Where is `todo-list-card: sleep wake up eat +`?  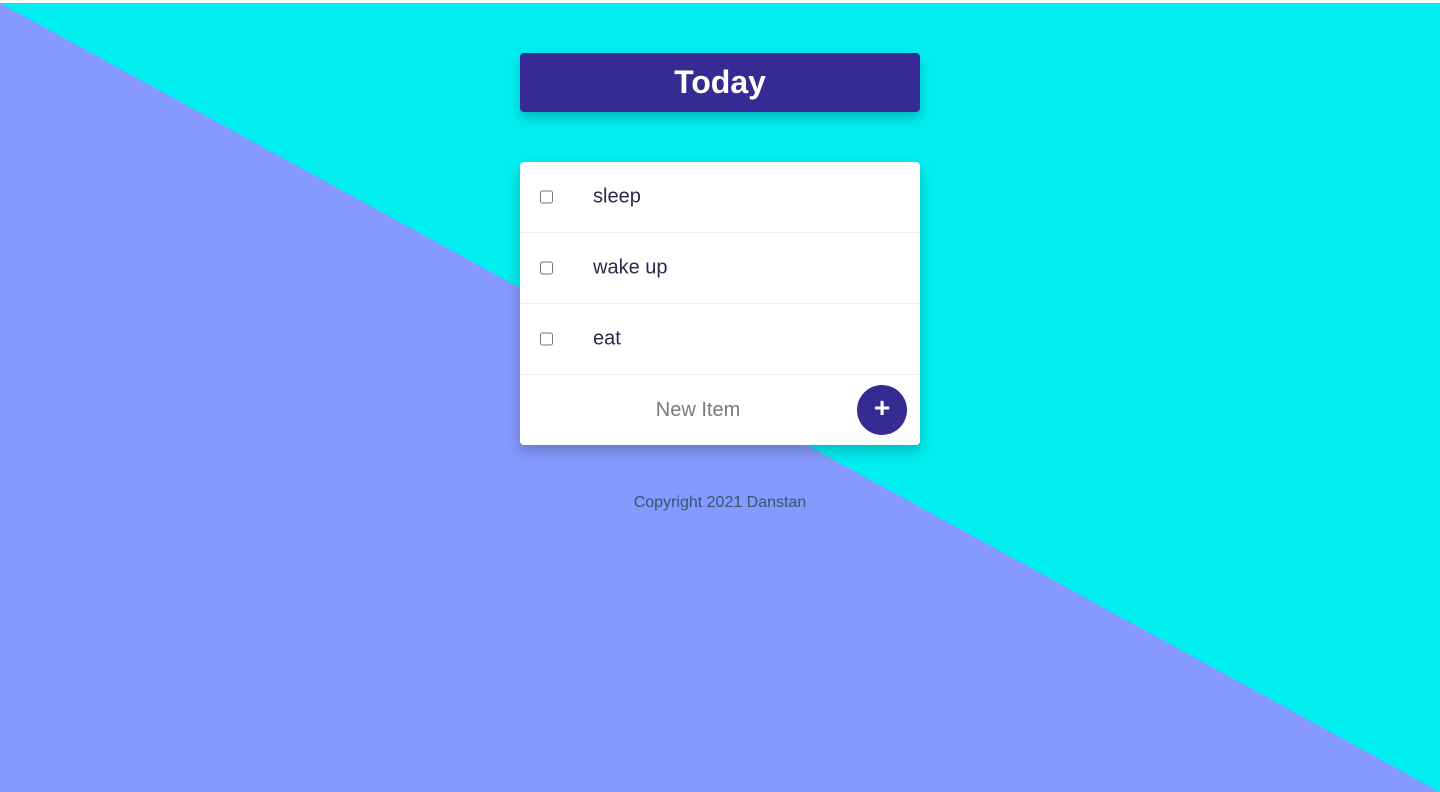 todo-list-card: sleep wake up eat + is located at coordinates (720, 303).